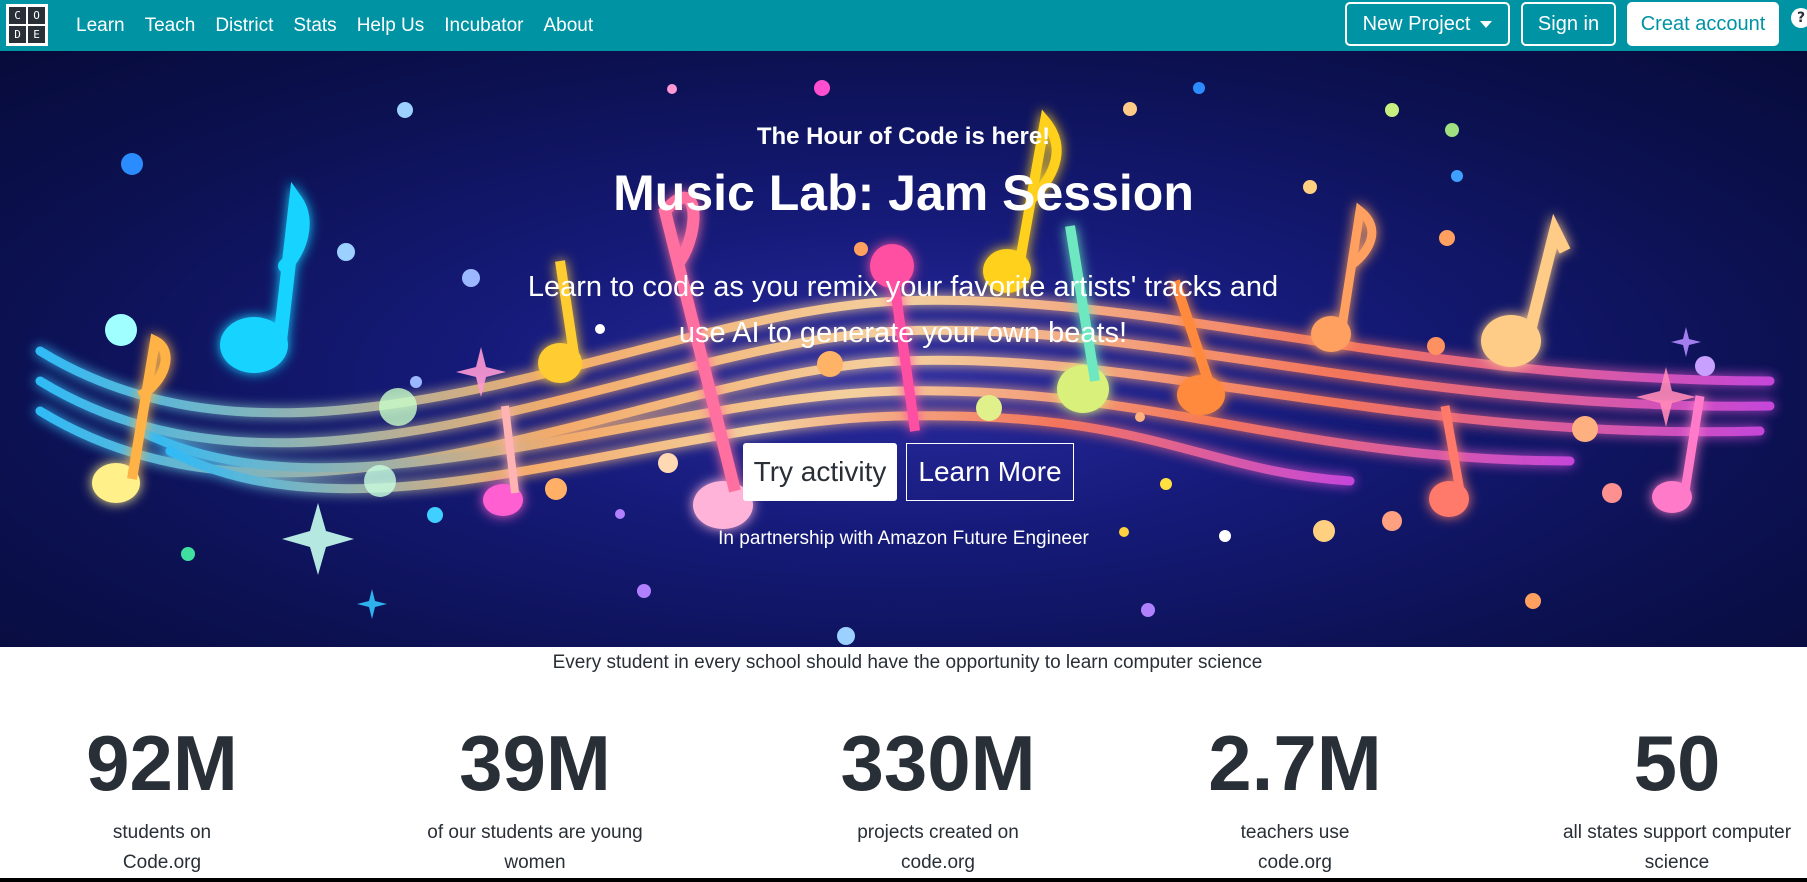 Image resolution: width=1807 pixels, height=882 pixels. I want to click on stat-value: 50, so click(1677, 763).